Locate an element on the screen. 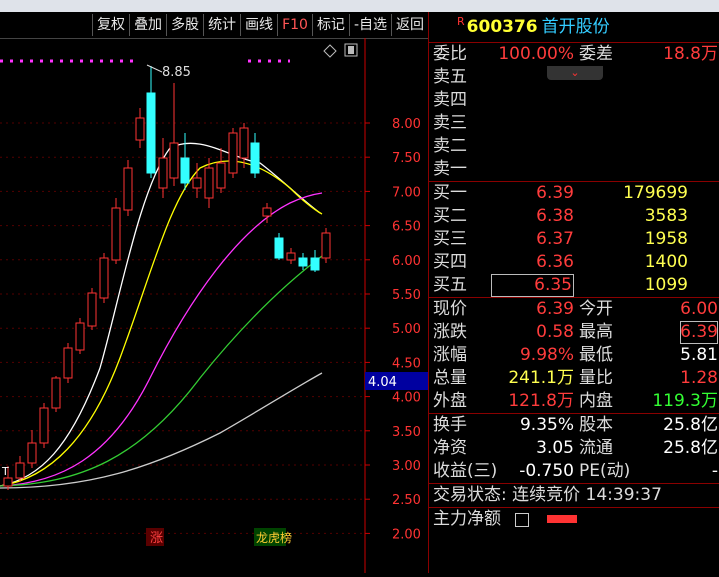  buy-4-volume: 1400 is located at coordinates (666, 262).